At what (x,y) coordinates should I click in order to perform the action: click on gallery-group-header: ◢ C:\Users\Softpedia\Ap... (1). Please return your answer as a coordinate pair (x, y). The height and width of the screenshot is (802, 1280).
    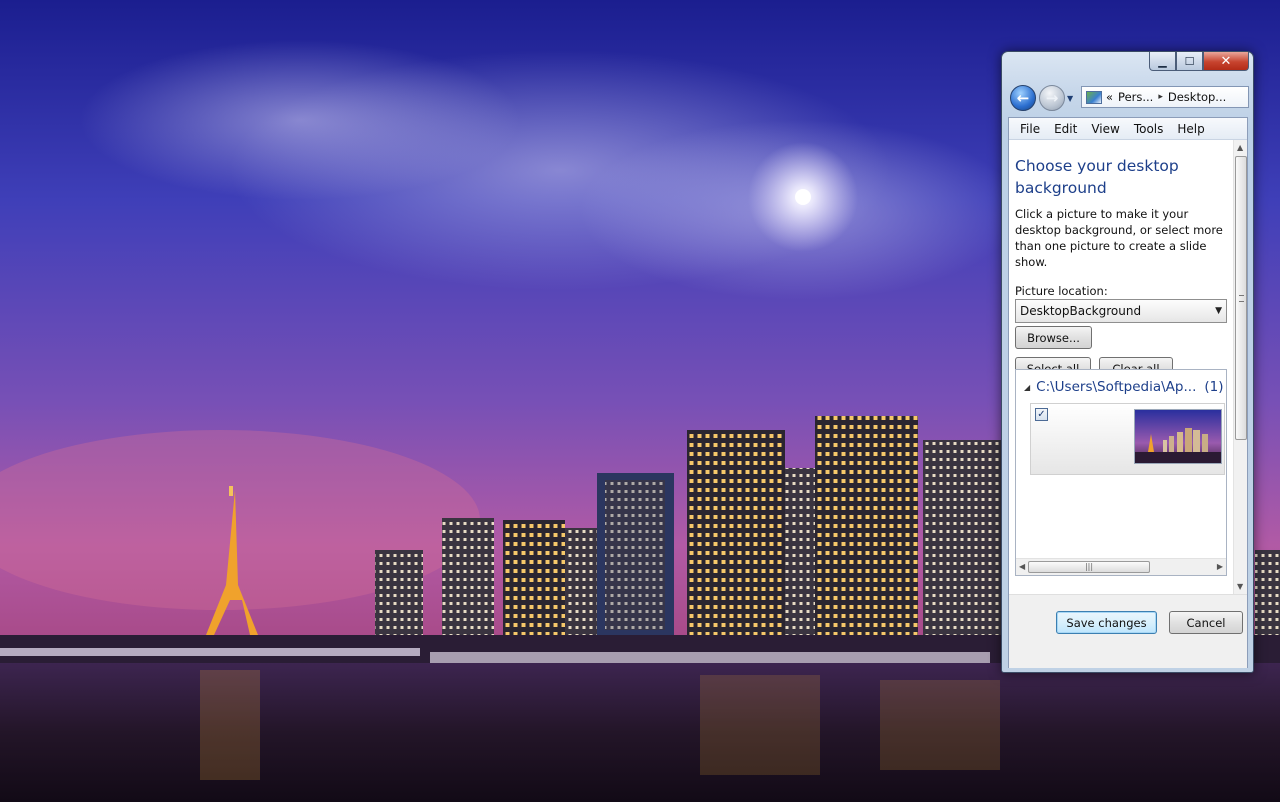
    Looking at the image, I should click on (1124, 387).